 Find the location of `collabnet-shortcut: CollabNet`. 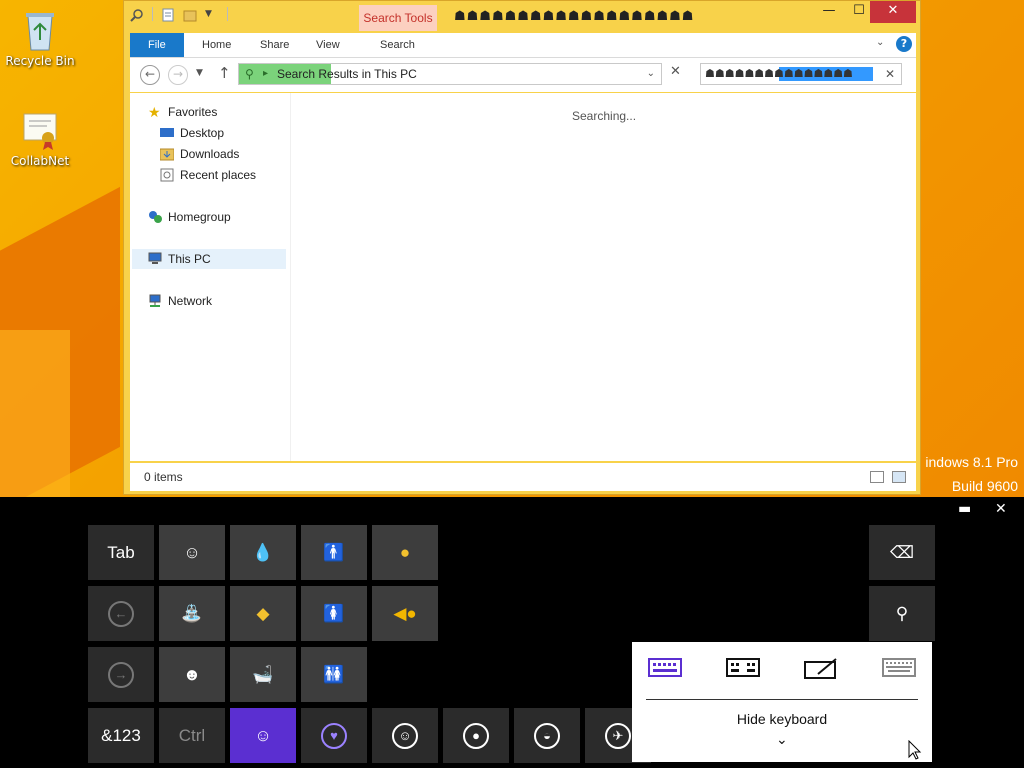

collabnet-shortcut: CollabNet is located at coordinates (40, 138).